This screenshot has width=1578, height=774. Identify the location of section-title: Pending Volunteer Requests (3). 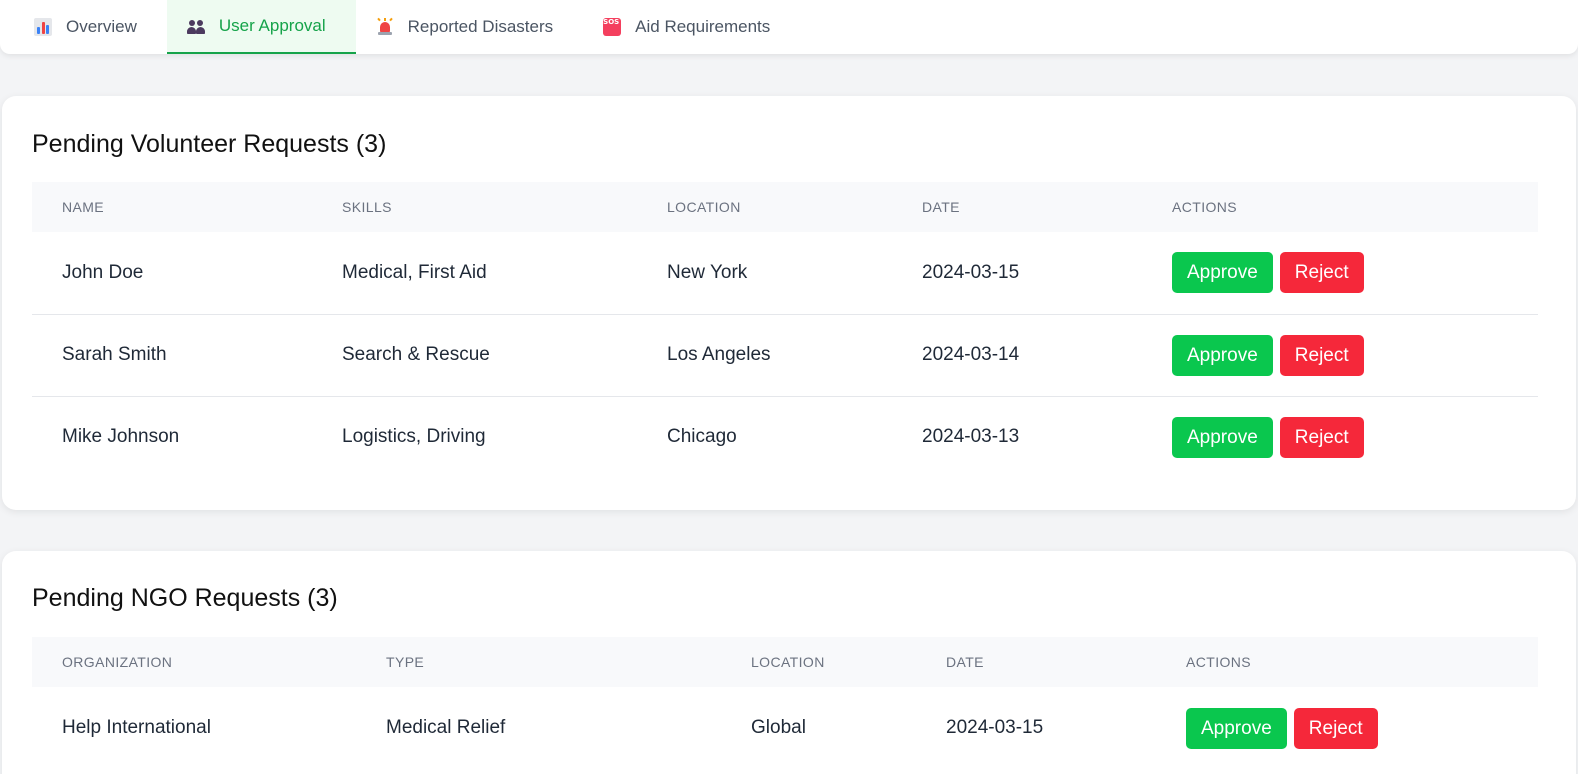
(209, 144).